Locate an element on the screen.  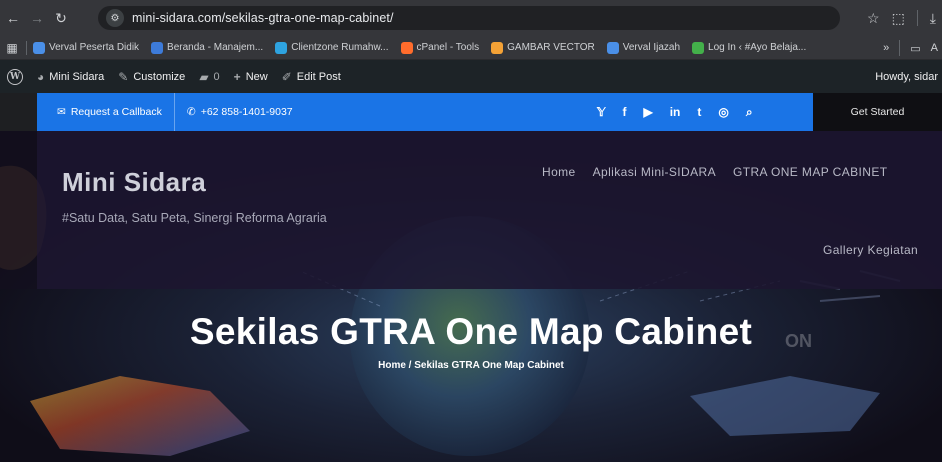
forward-arrow-icon: → is located at coordinates (37, 18).